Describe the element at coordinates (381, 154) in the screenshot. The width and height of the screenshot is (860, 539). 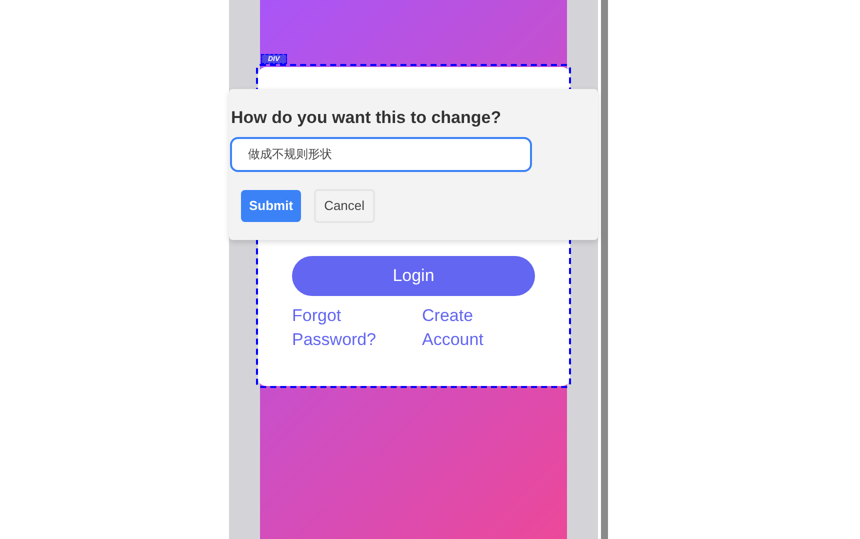
I see `input-field: 做成不规则形状` at that location.